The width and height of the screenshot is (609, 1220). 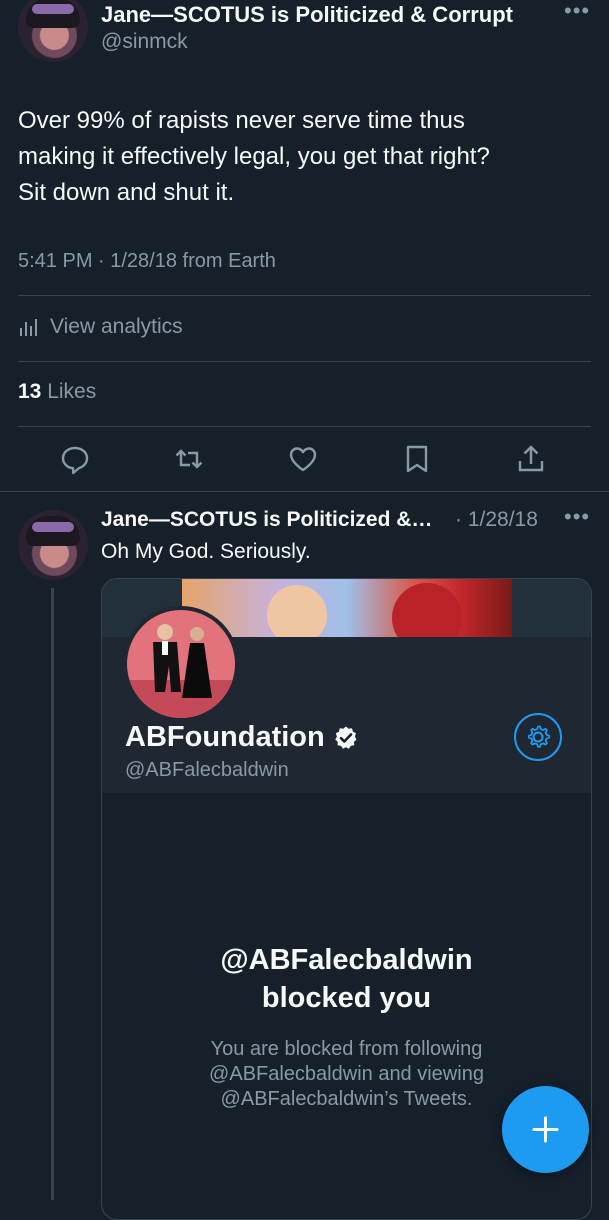 What do you see at coordinates (126, 192) in the screenshot?
I see `tweet-text-line: Sit down and shut it.` at bounding box center [126, 192].